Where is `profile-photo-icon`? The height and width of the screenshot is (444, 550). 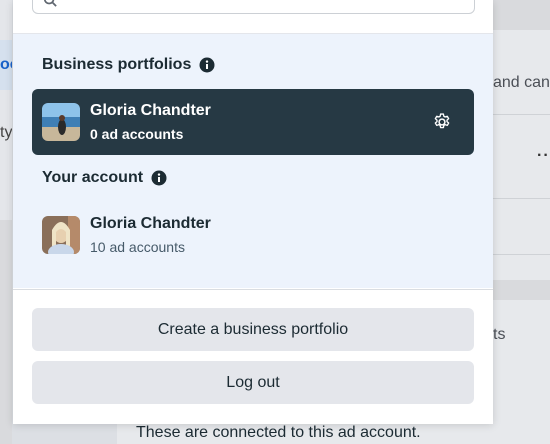 profile-photo-icon is located at coordinates (61, 235).